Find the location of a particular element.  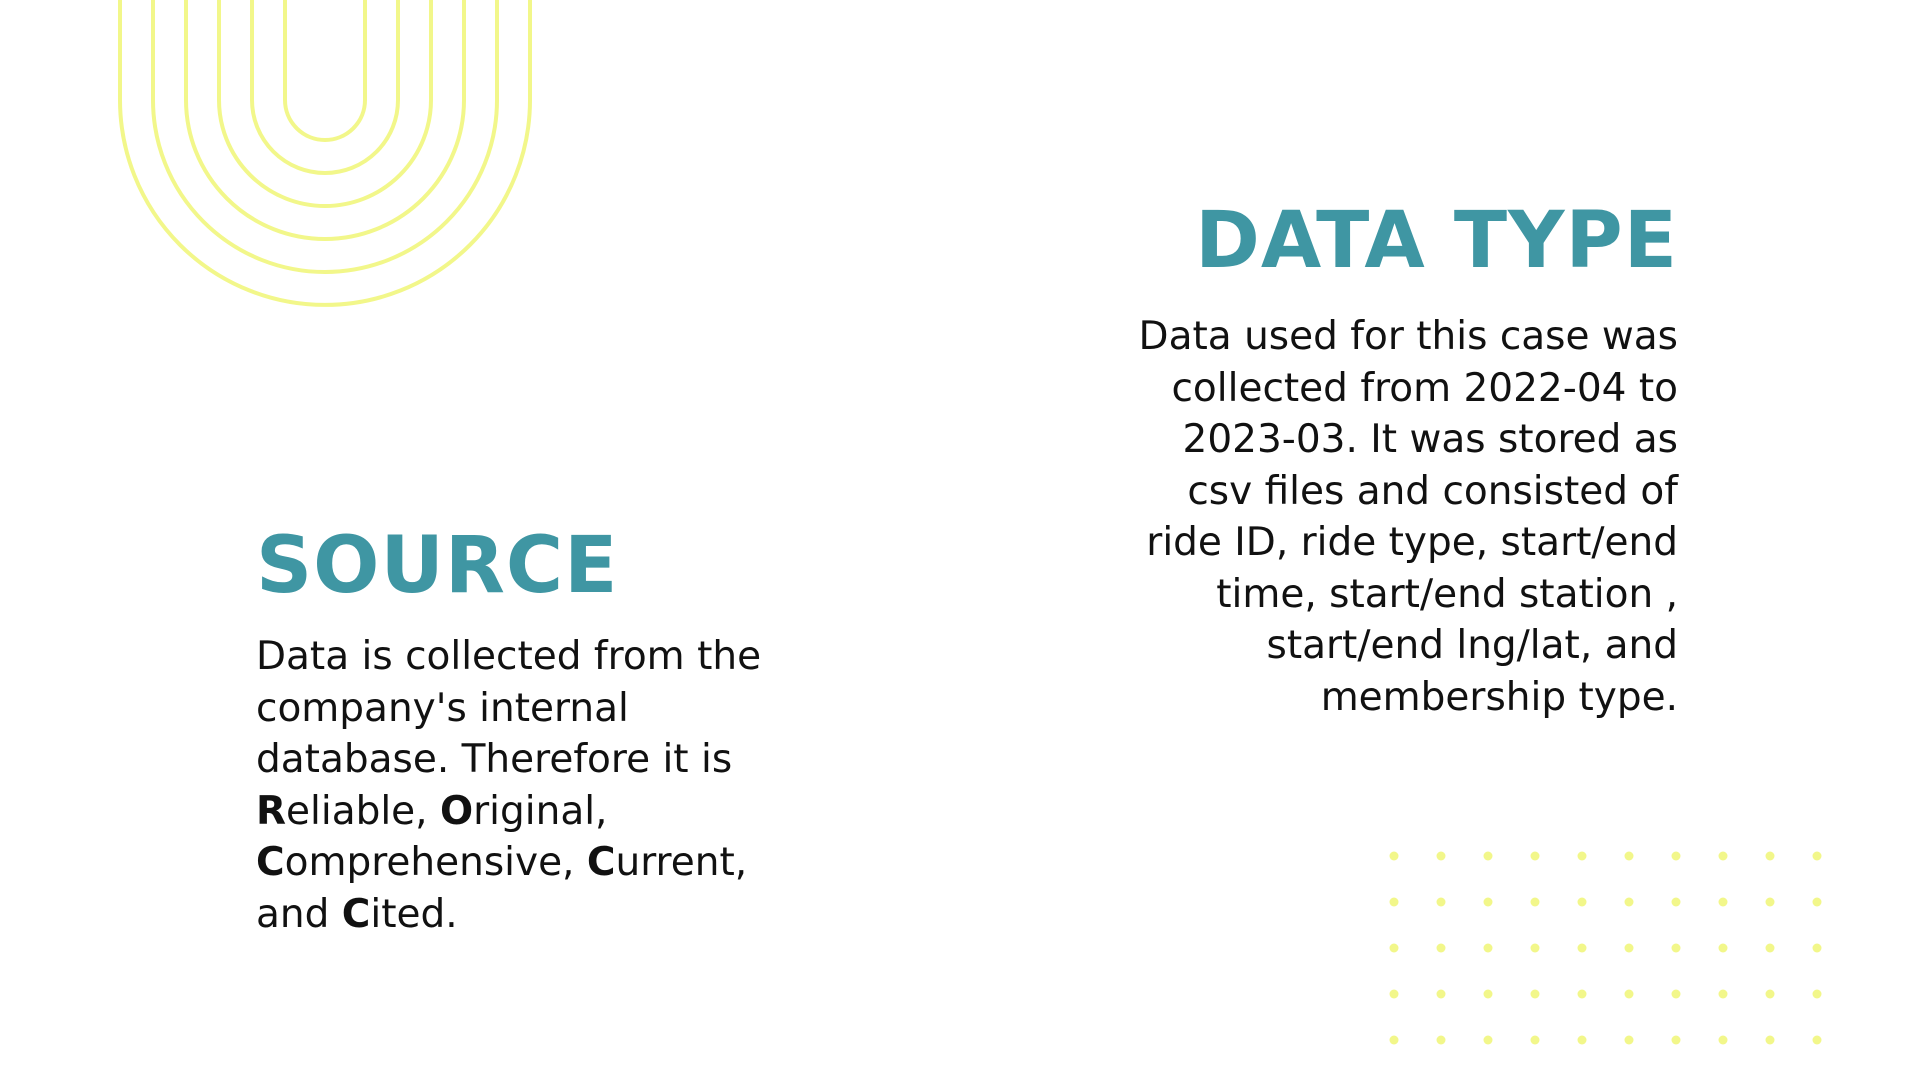

cited-rest: ited. is located at coordinates (414, 914).